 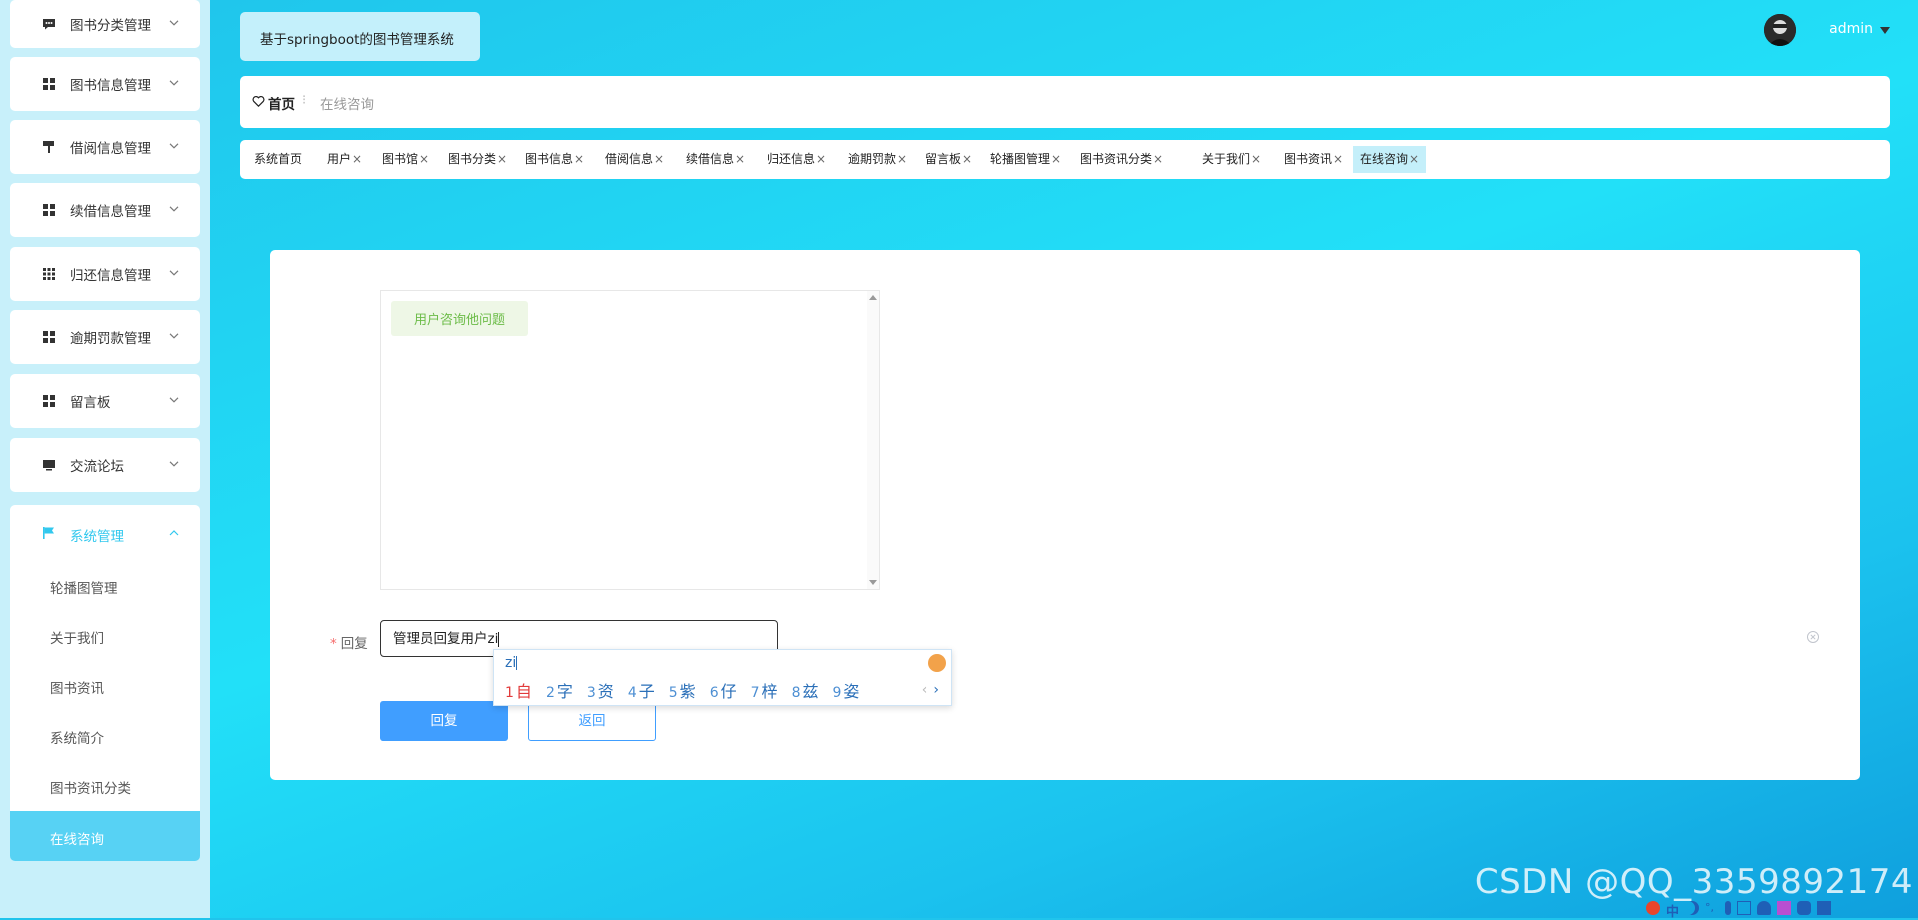 What do you see at coordinates (873, 440) in the screenshot?
I see `scrollbar` at bounding box center [873, 440].